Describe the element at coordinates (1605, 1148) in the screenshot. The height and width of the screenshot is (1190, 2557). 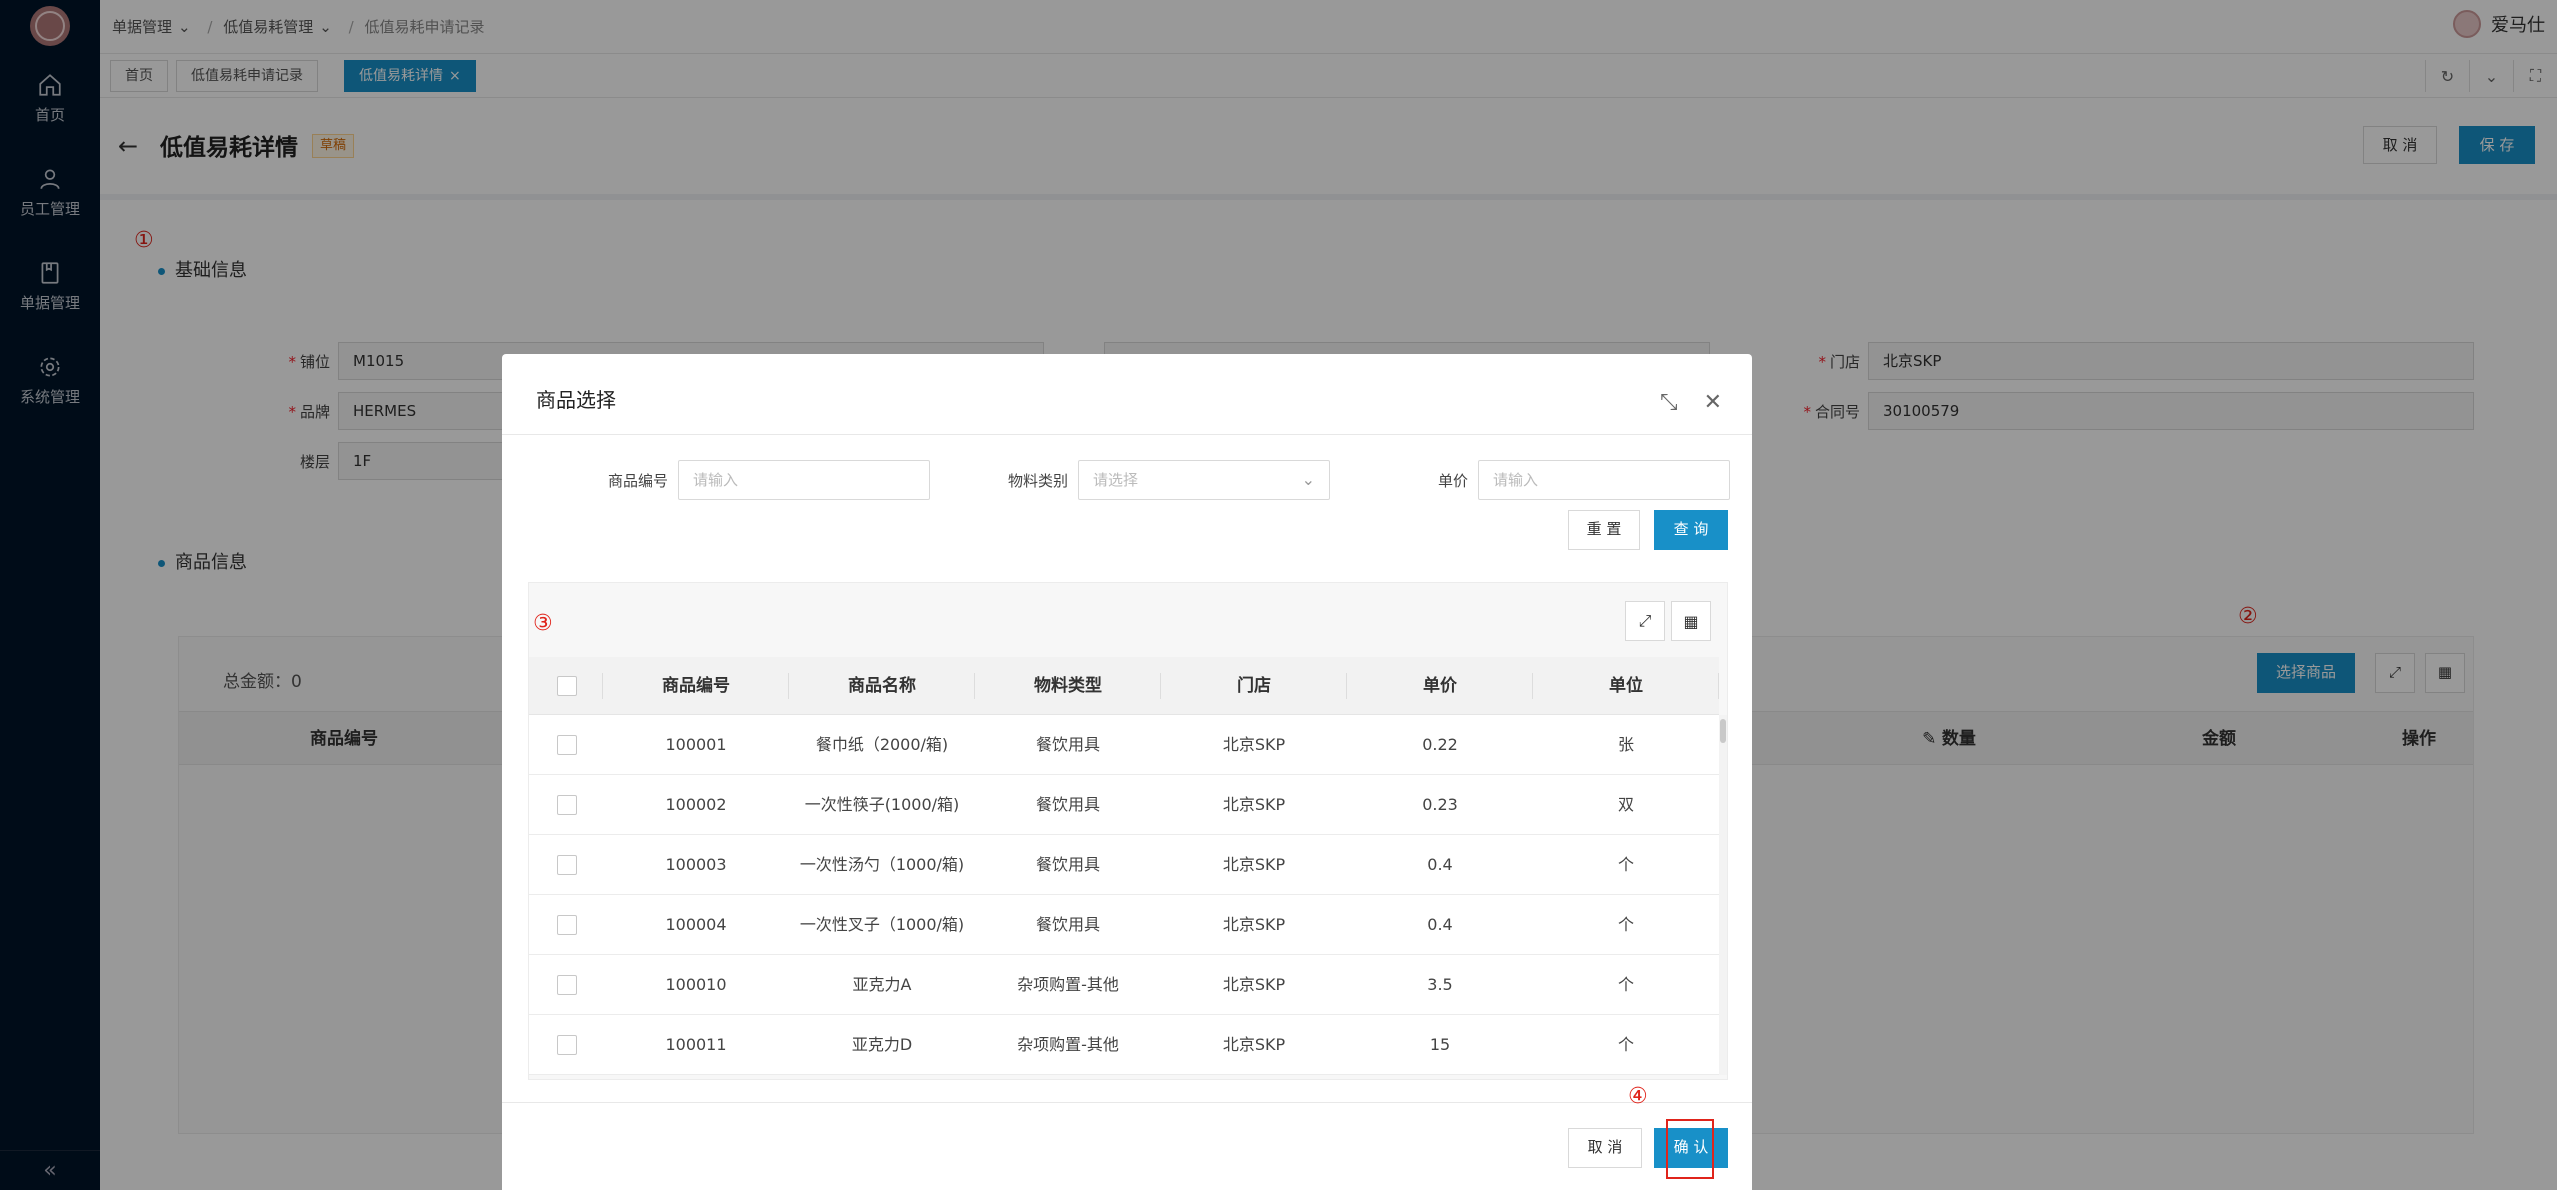
I see `modal-cancel-button: 取 消` at that location.